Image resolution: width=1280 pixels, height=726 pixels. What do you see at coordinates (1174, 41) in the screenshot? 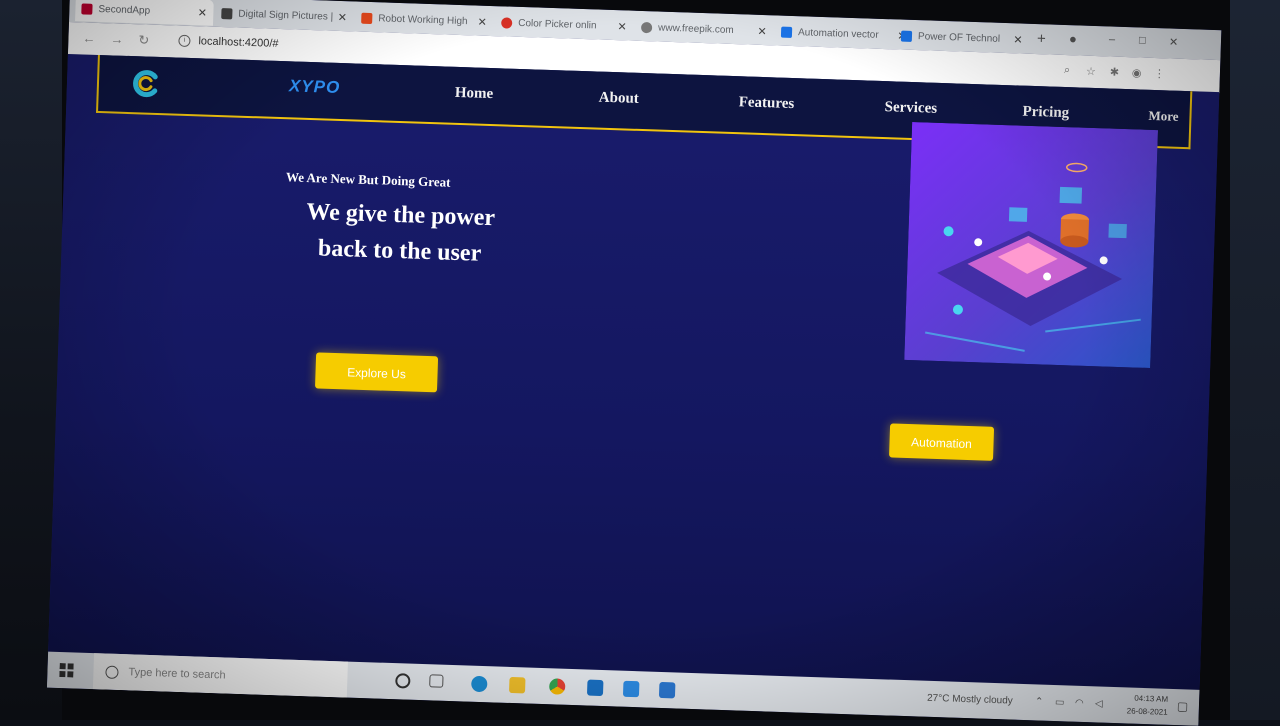
I see `close-window-icon: ✕` at bounding box center [1174, 41].